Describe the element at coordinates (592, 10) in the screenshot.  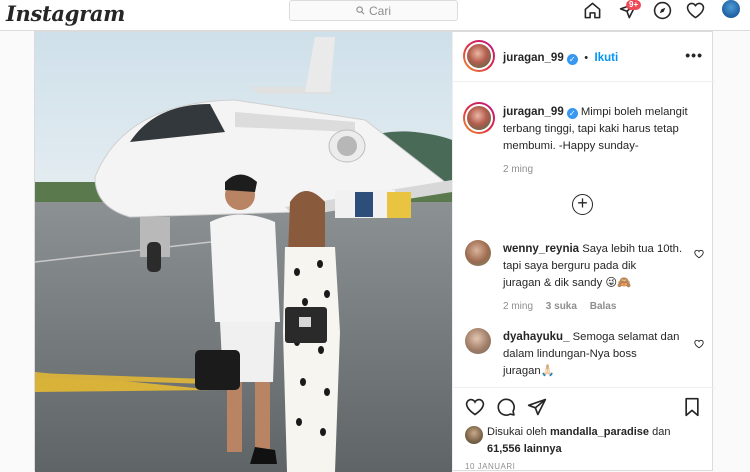
I see `home-icon` at that location.